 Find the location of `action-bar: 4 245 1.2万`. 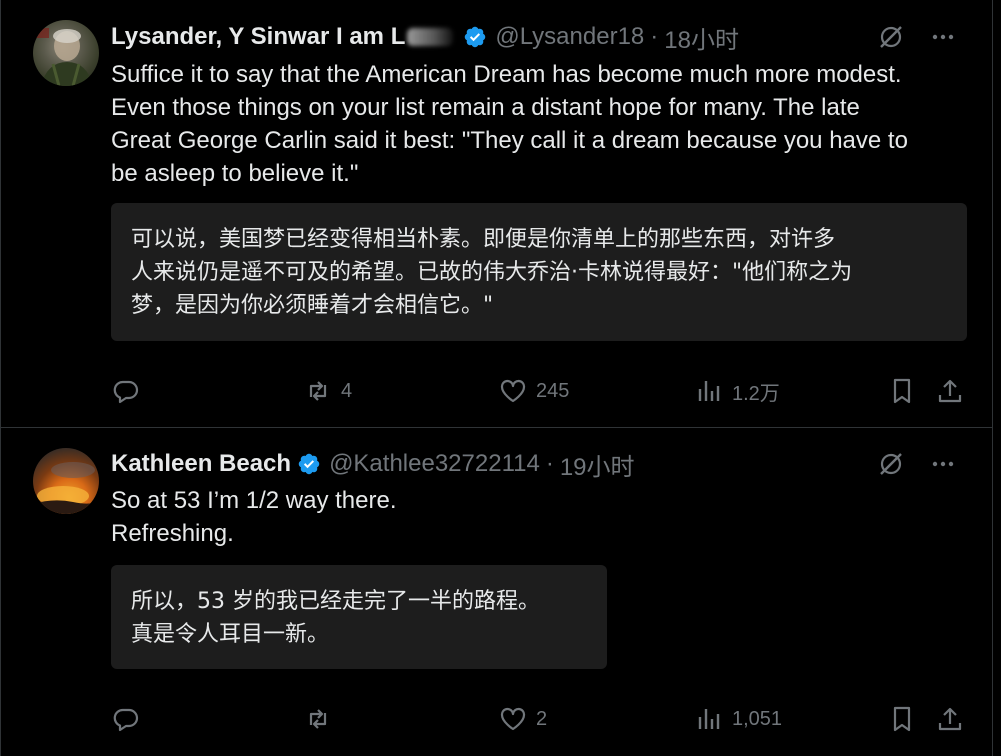

action-bar: 4 245 1.2万 is located at coordinates (536, 391).